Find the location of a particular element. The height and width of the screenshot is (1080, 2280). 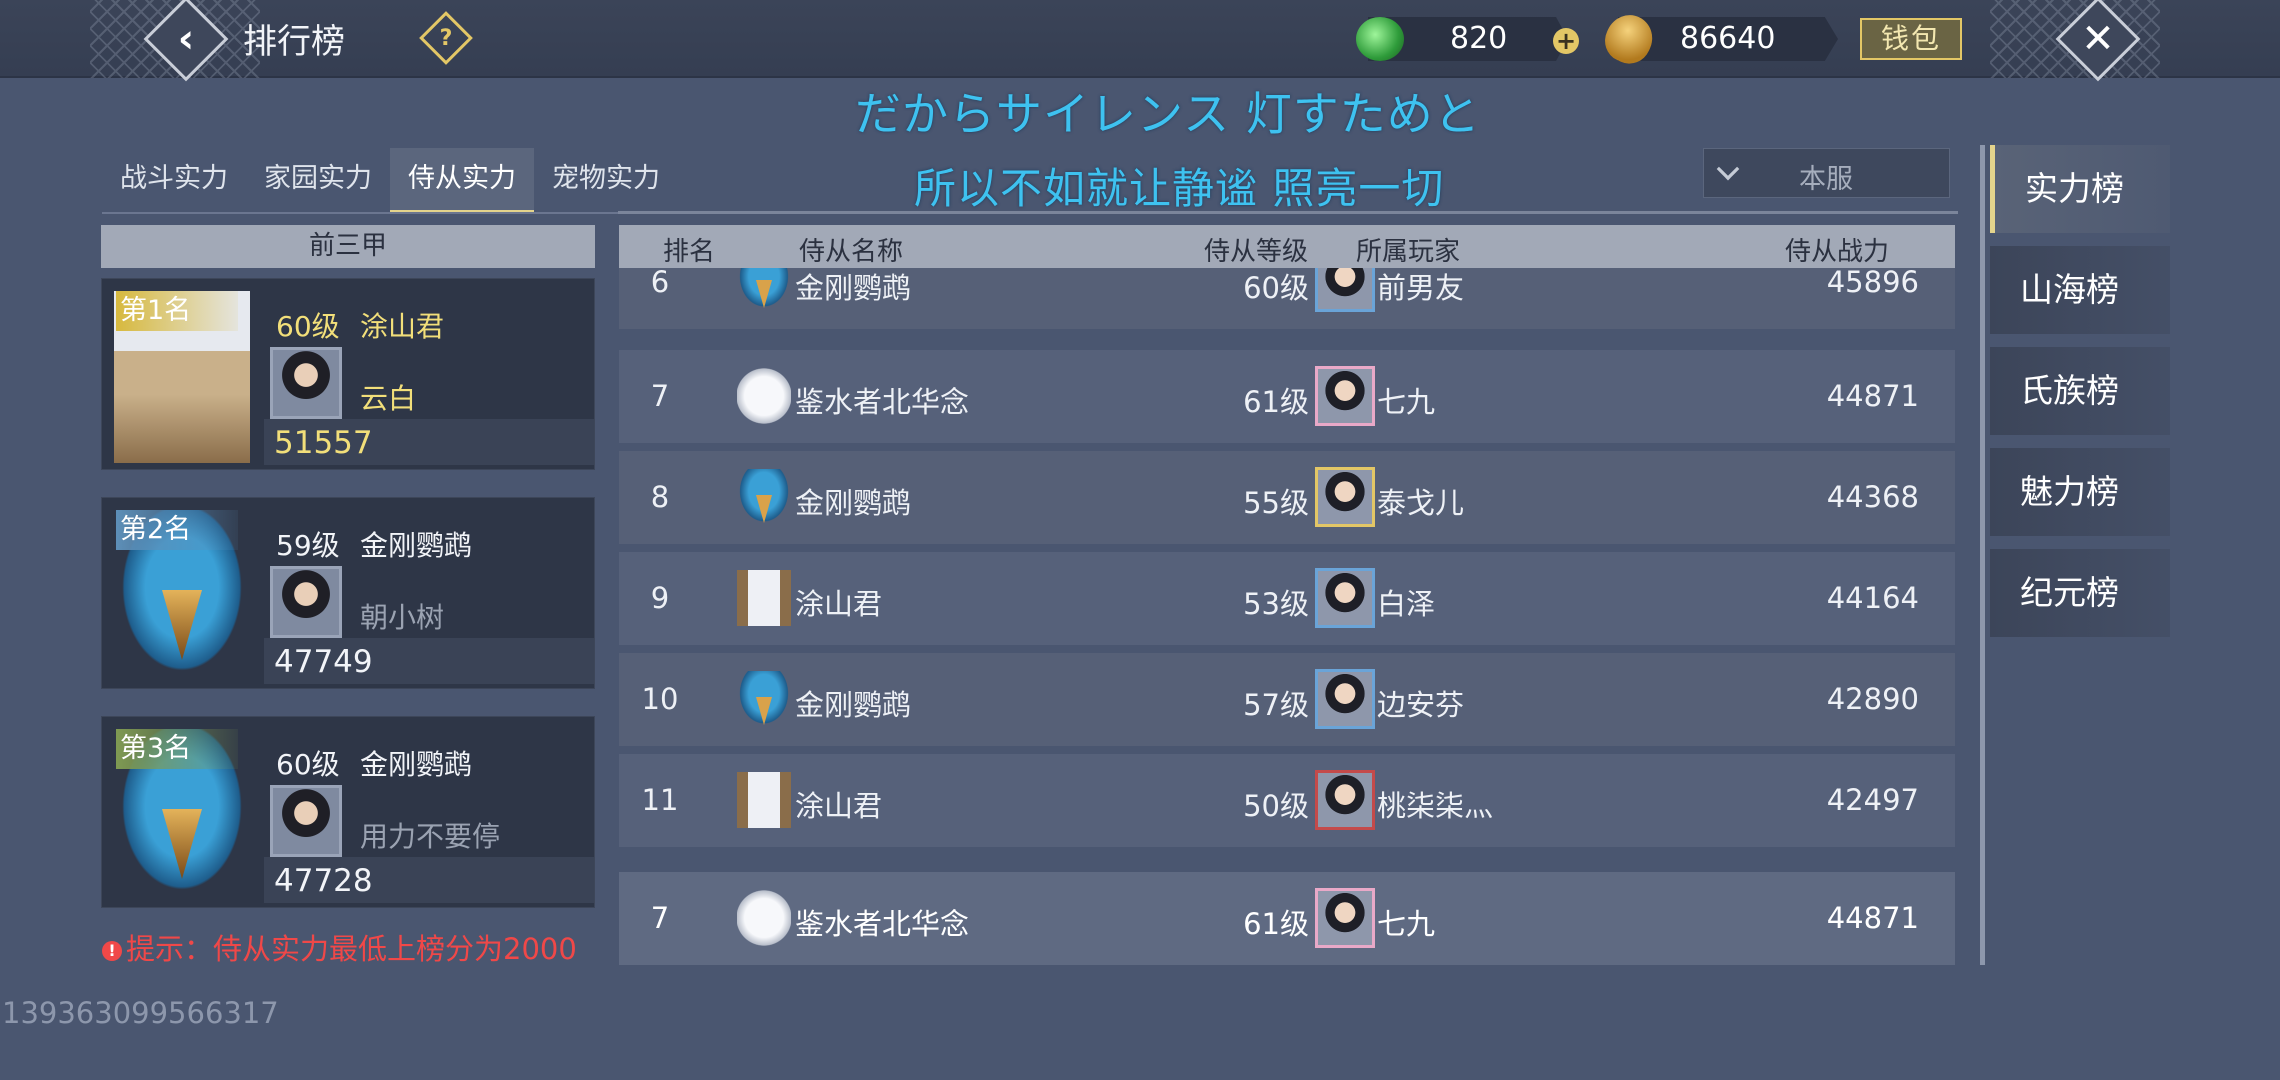

user-id-watermark: 139363099566317 is located at coordinates (140, 1013).